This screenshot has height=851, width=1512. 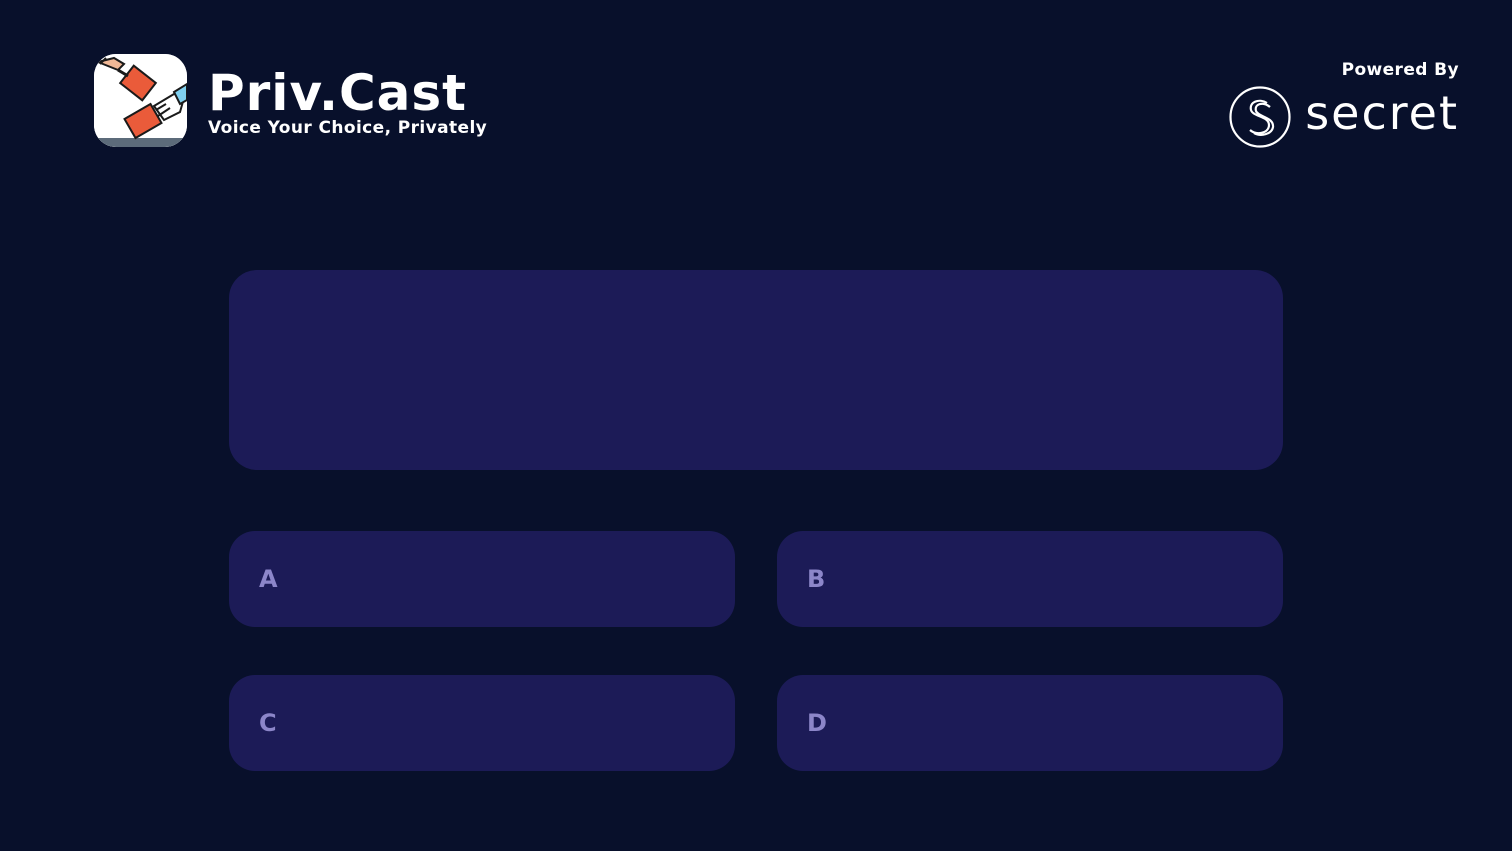 What do you see at coordinates (1030, 579) in the screenshot?
I see `option-b-button: B` at bounding box center [1030, 579].